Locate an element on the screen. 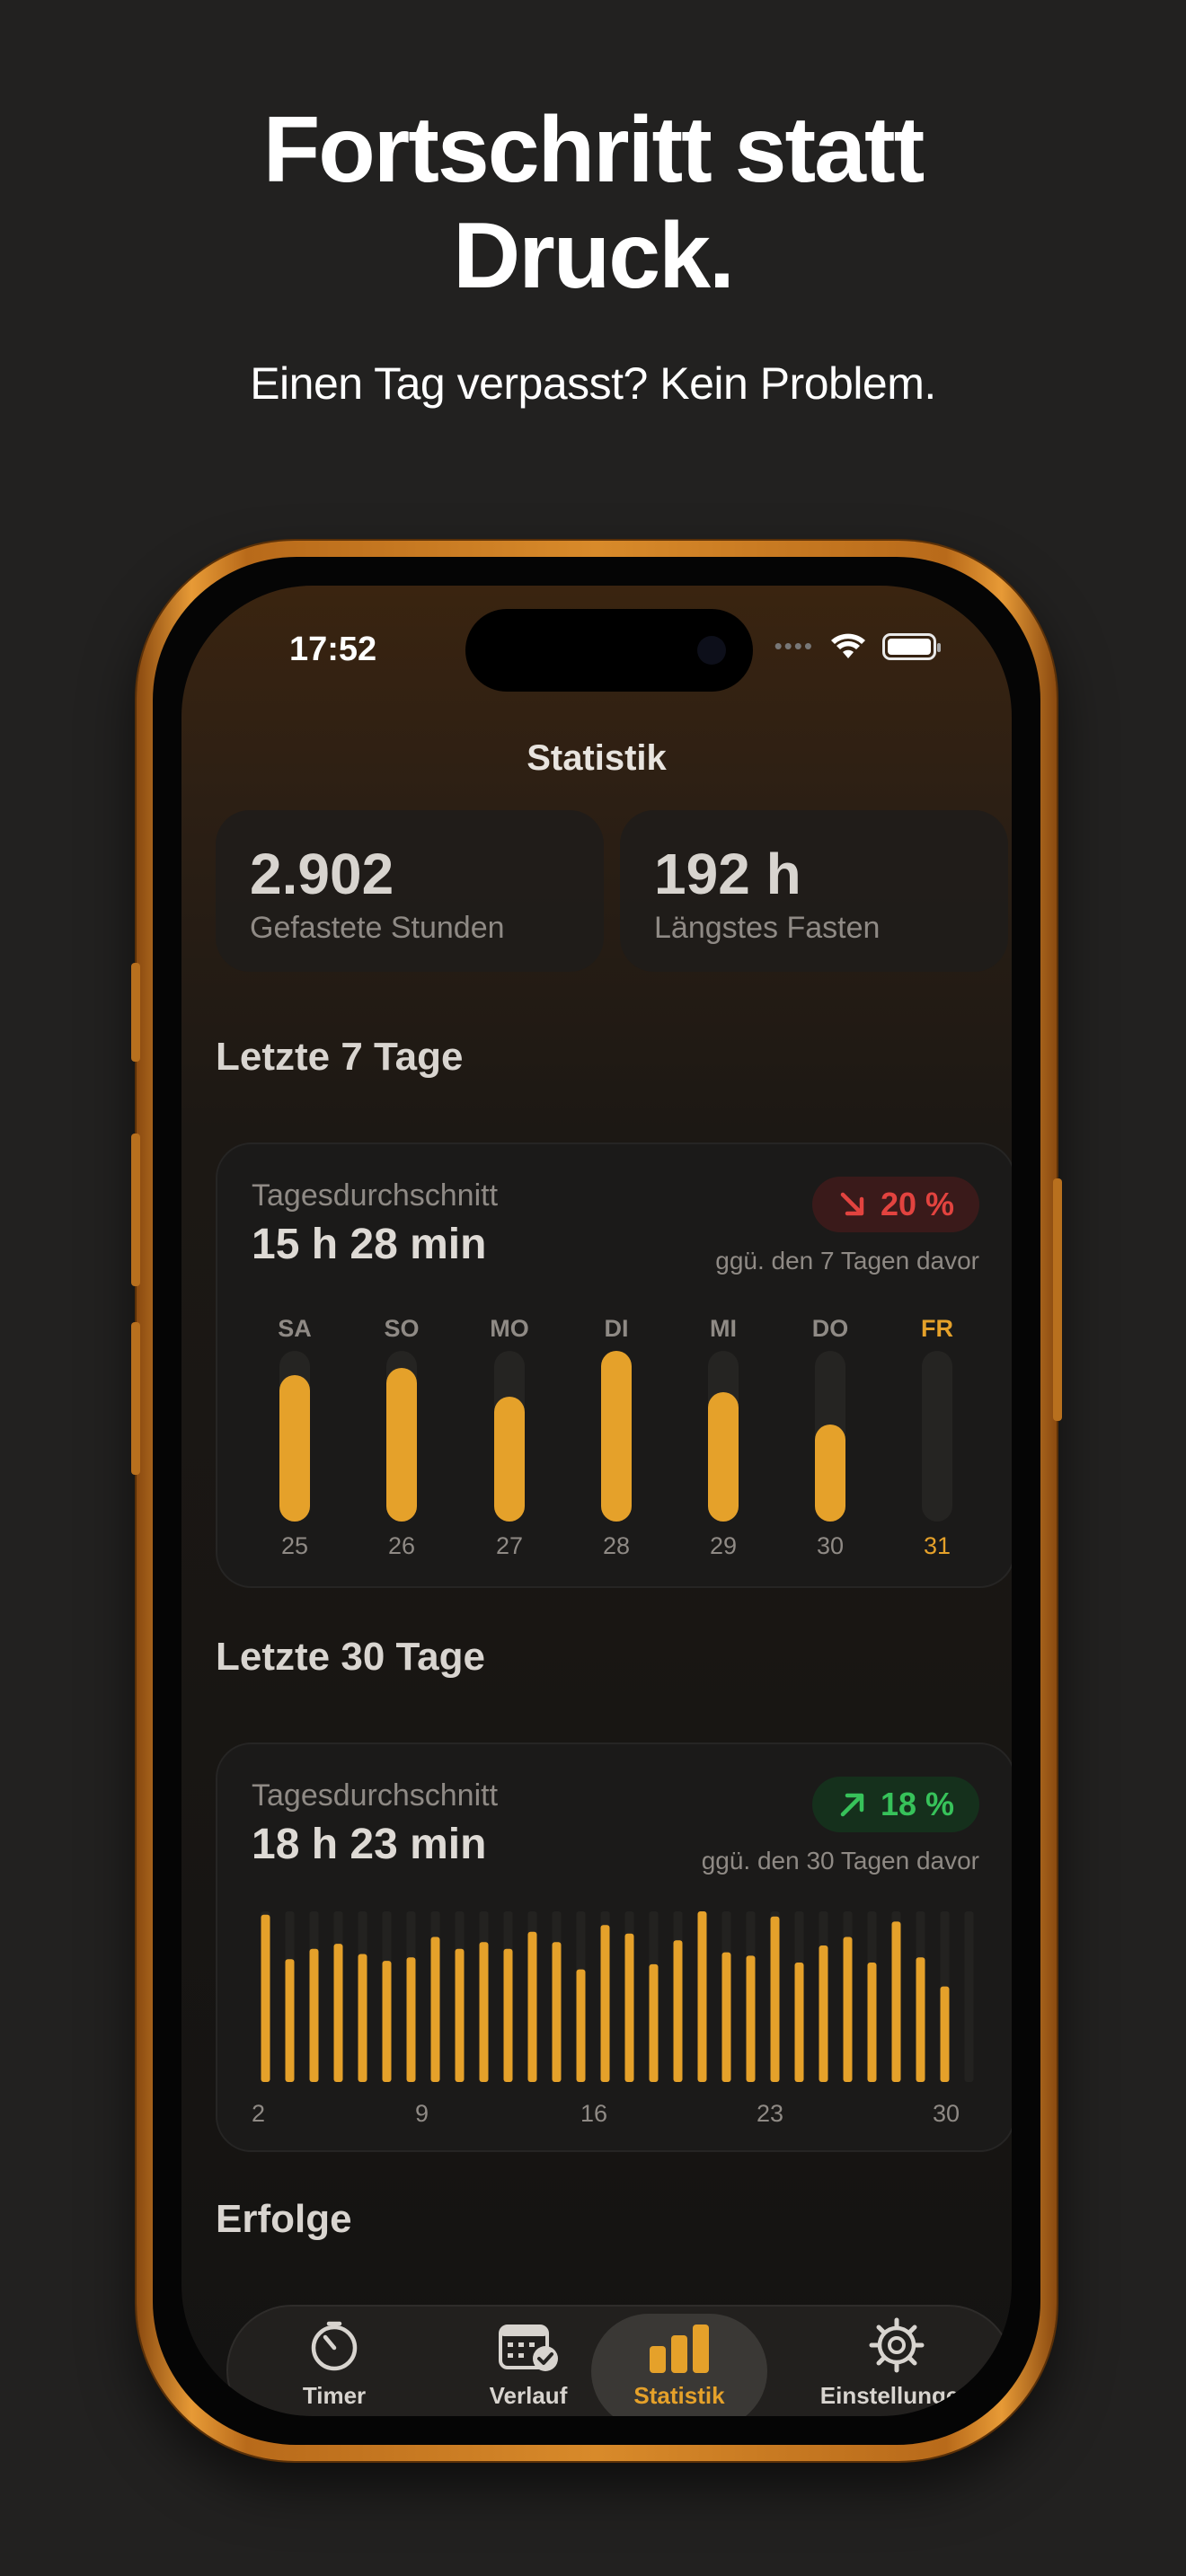 The image size is (1186, 2576). headline: Fortschritt statt Druck. is located at coordinates (593, 203).